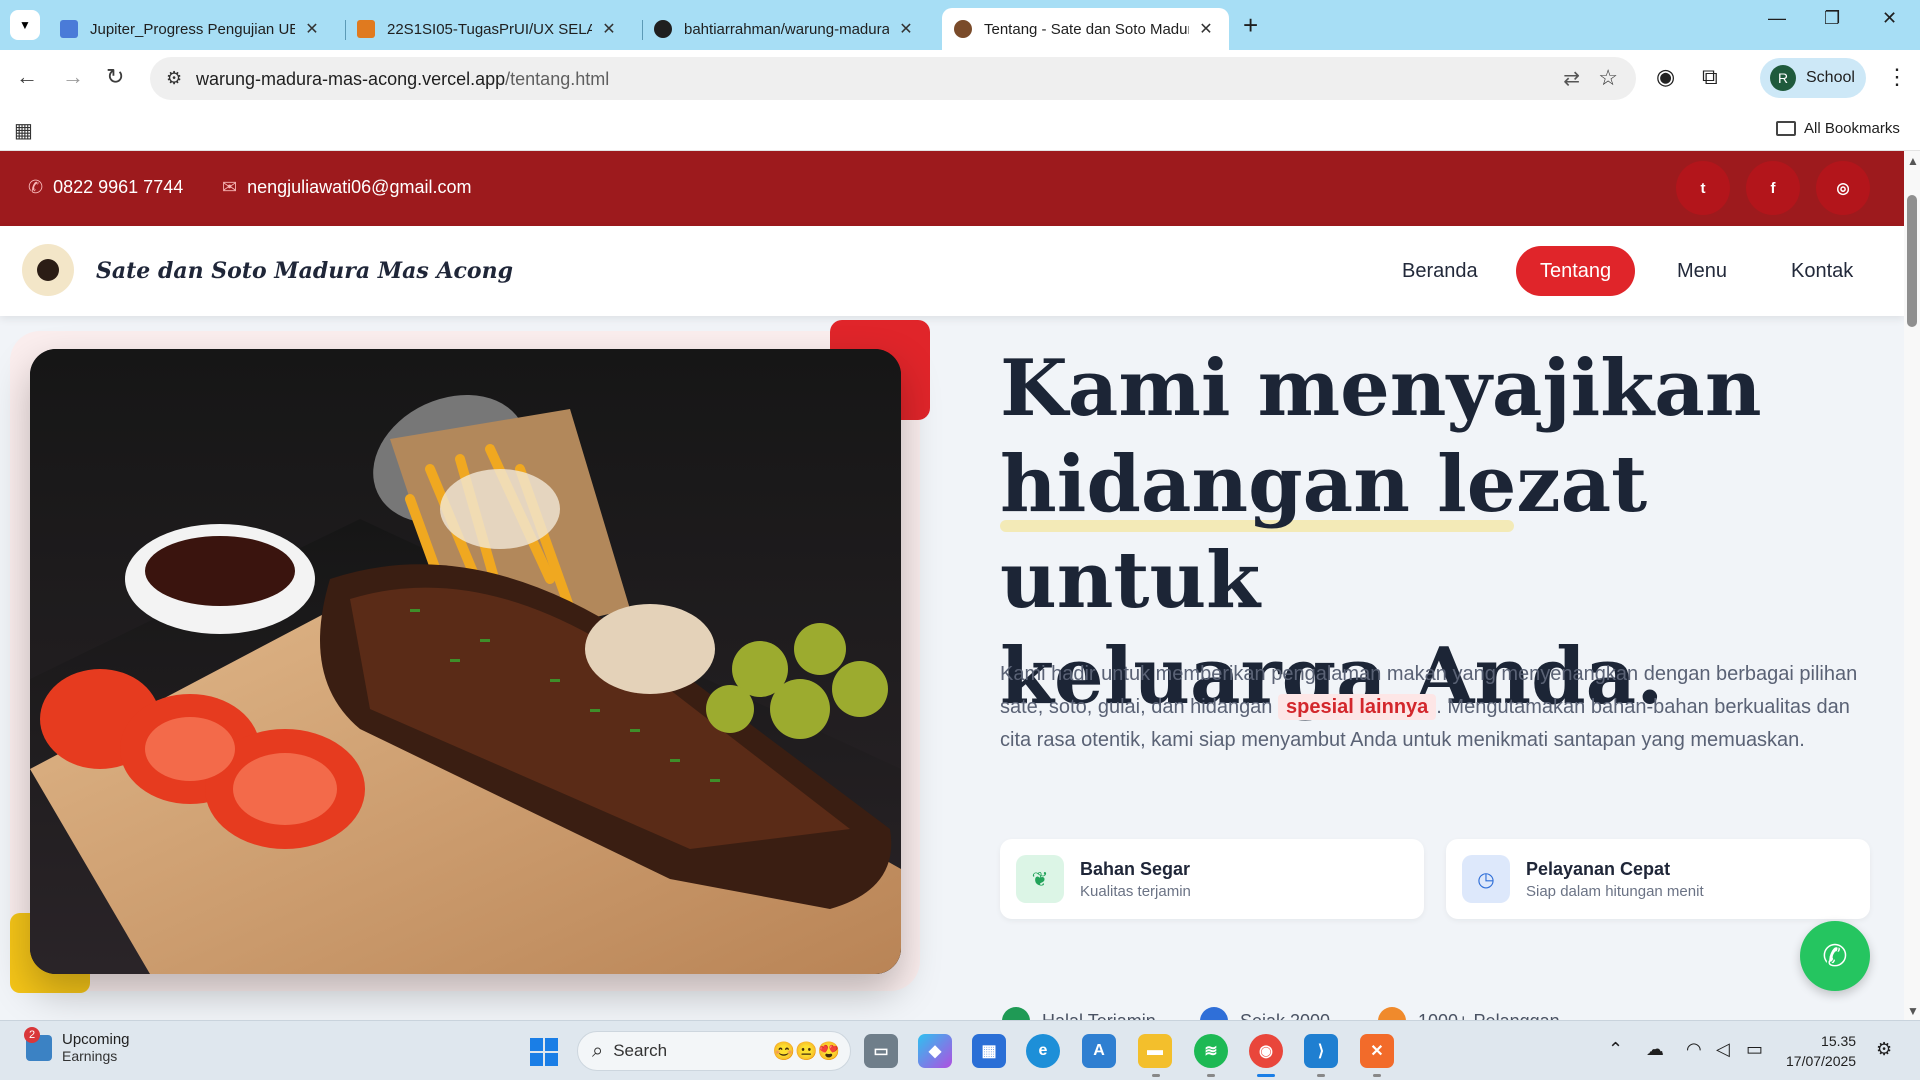 This screenshot has width=1920, height=1080. Describe the element at coordinates (118, 187) in the screenshot. I see `phone-number: 0822 9961 7744` at that location.